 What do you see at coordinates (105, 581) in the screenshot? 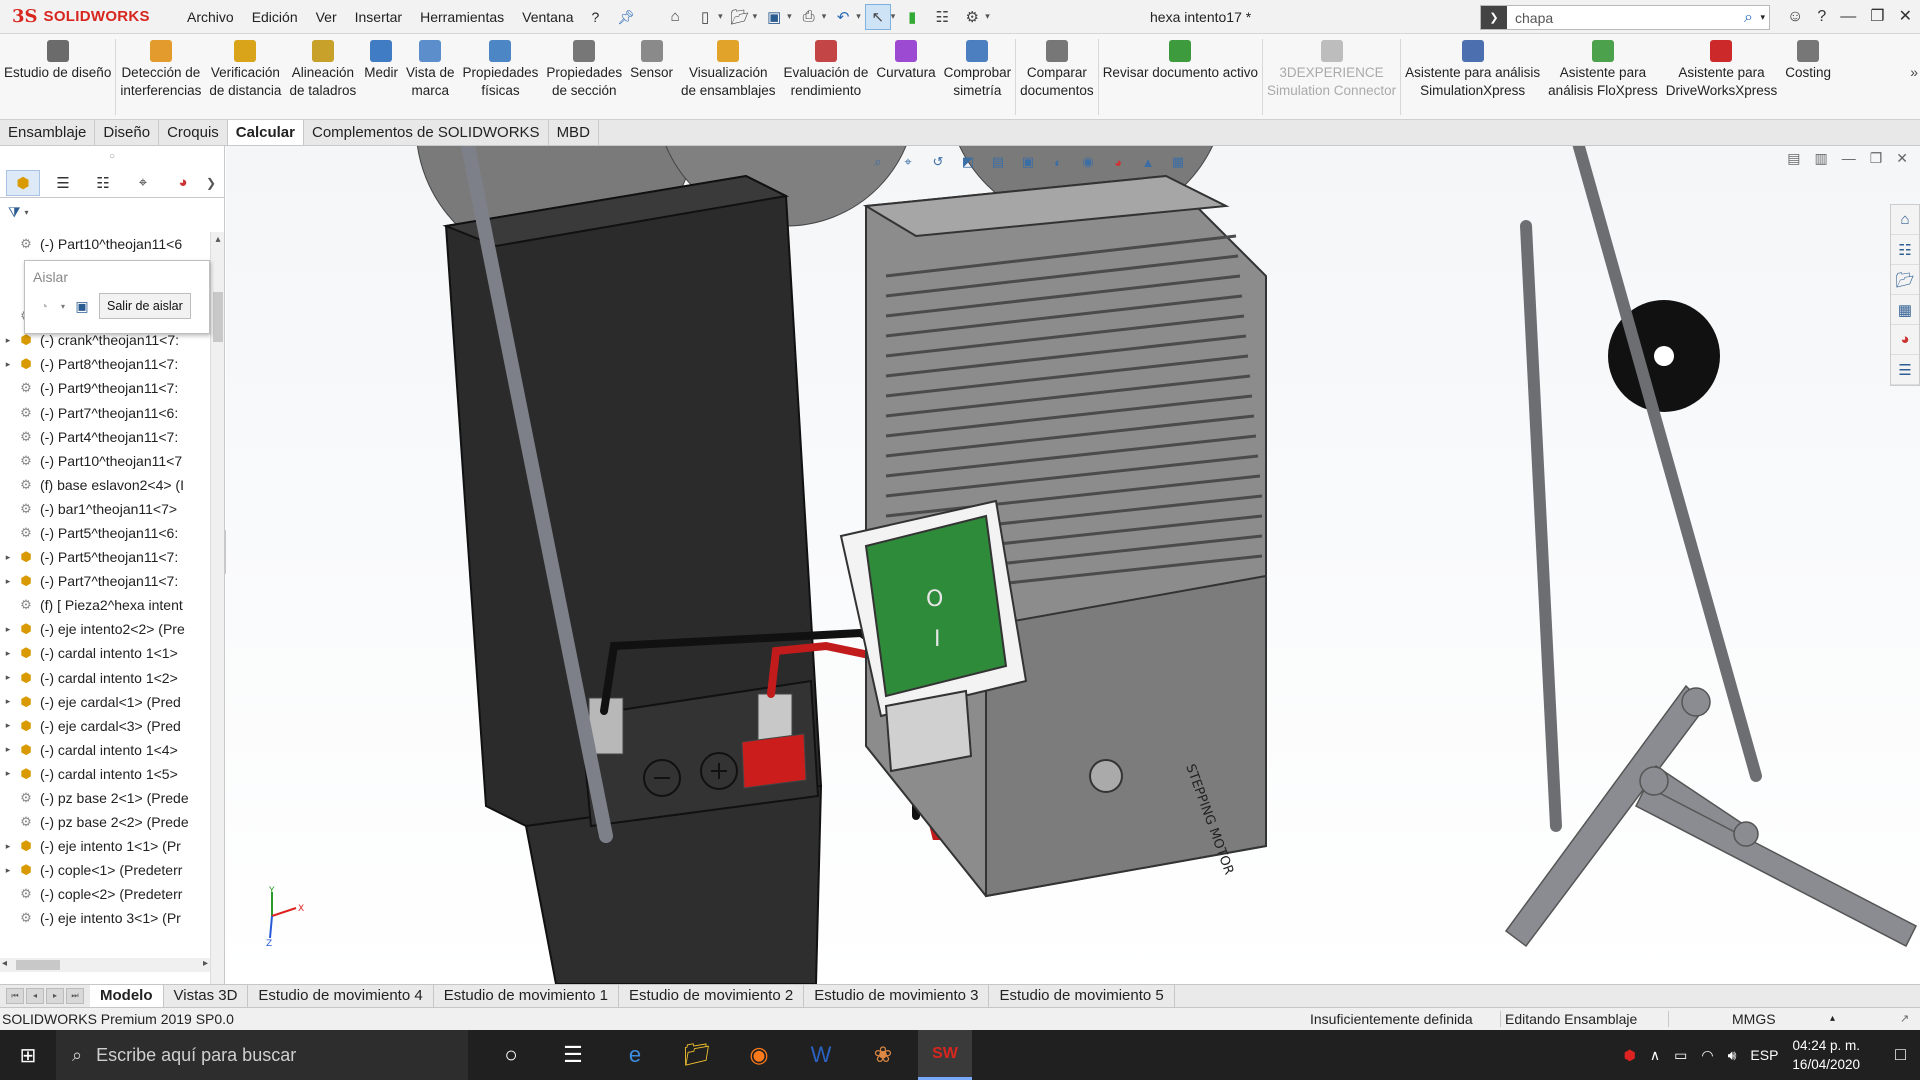
I see `tree-node: ▸ ⬢ (-) Part7^theojan11<7:` at bounding box center [105, 581].